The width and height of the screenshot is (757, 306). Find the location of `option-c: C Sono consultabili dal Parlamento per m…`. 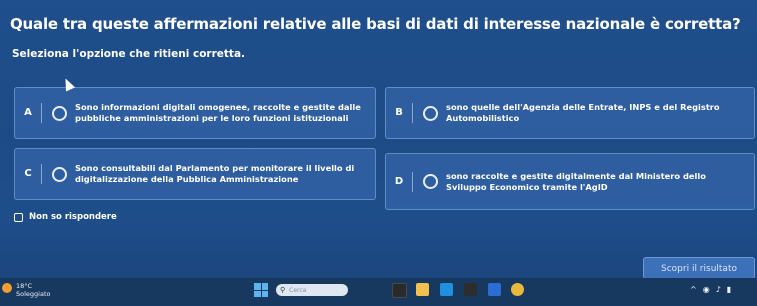

option-c: C Sono consultabili dal Parlamento per m… is located at coordinates (195, 174).